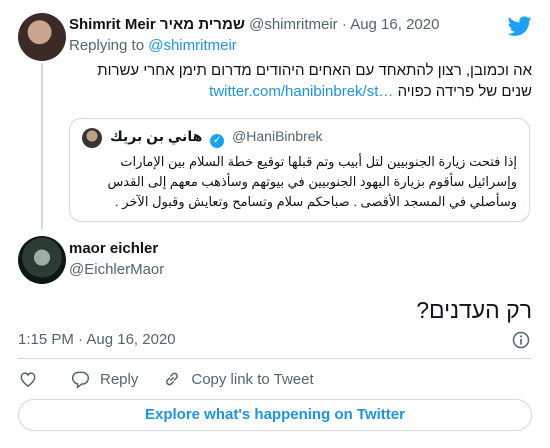 The height and width of the screenshot is (448, 550). I want to click on divider-top, so click(275, 358).